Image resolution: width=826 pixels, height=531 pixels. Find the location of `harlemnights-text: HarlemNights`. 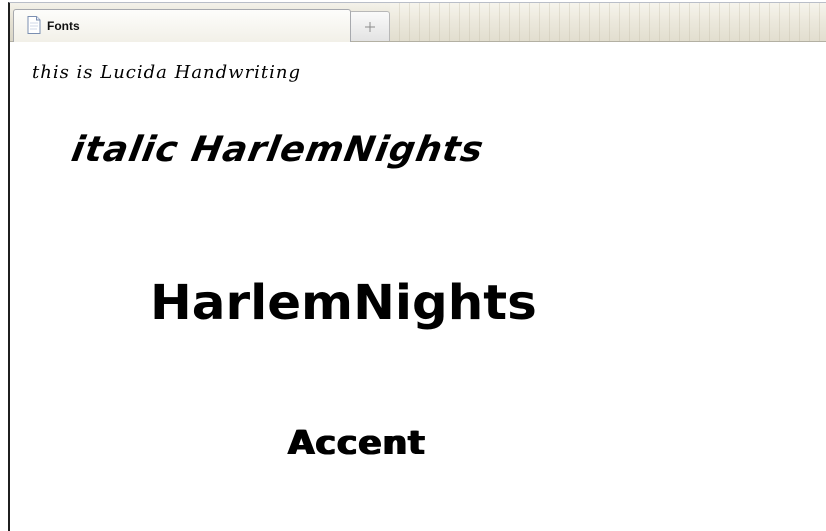

harlemnights-text: HarlemNights is located at coordinates (343, 303).